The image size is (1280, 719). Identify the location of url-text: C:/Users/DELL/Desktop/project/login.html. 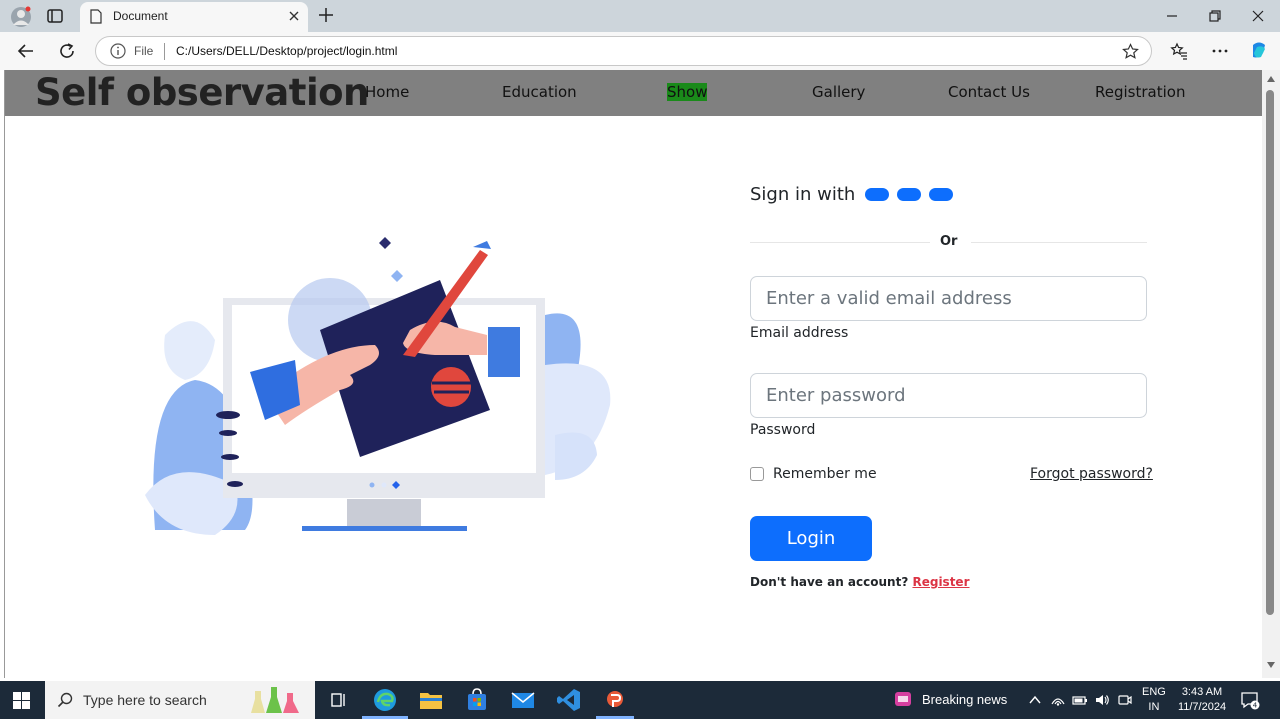
(286, 51).